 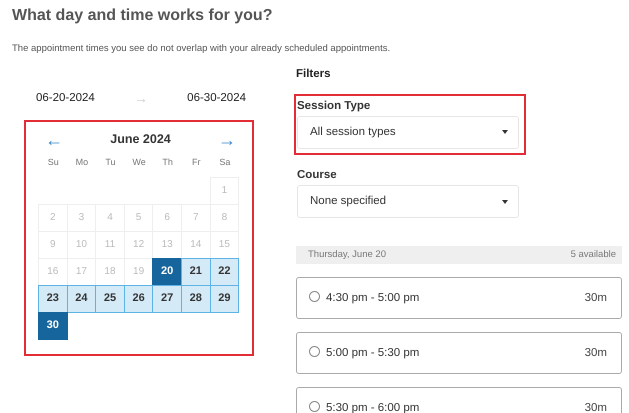 I want to click on weekday-label: Th, so click(x=167, y=163).